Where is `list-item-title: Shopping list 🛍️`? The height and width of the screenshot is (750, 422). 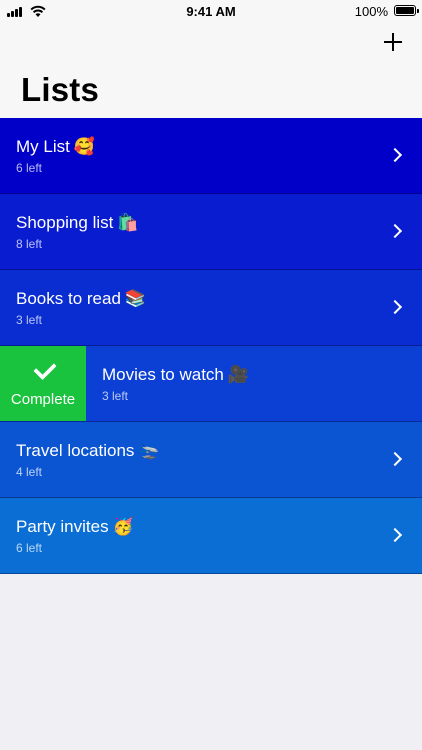 list-item-title: Shopping list 🛍️ is located at coordinates (77, 222).